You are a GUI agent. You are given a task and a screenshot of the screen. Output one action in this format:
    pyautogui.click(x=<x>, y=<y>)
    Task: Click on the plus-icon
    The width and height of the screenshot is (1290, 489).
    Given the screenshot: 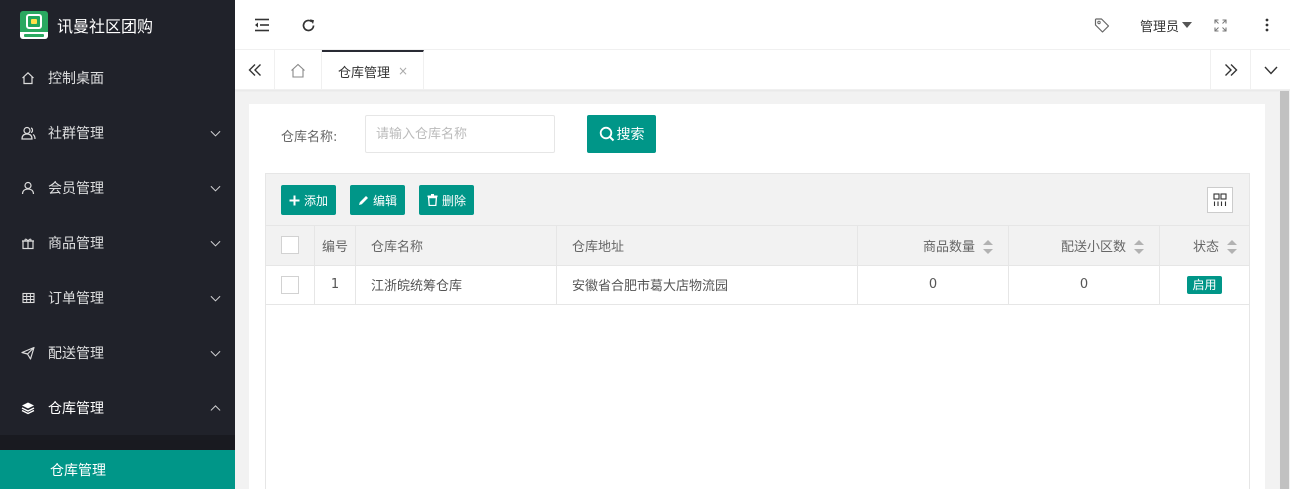 What is the action you would take?
    pyautogui.click(x=294, y=200)
    